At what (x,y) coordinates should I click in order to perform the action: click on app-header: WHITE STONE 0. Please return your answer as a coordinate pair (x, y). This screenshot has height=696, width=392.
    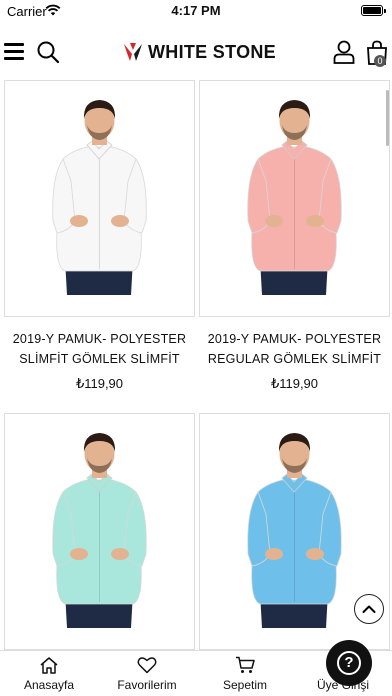
    Looking at the image, I should click on (196, 50).